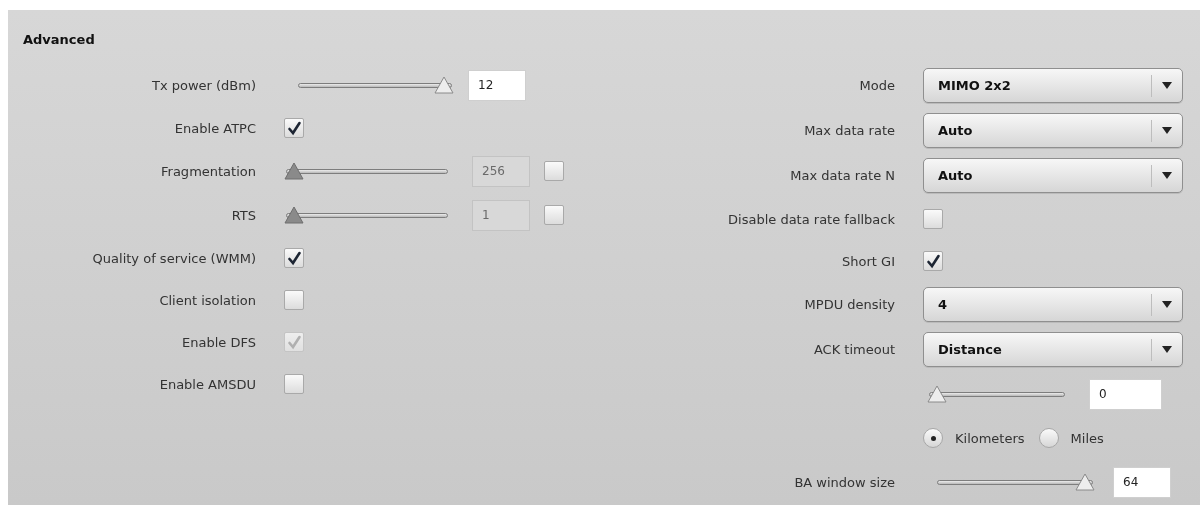  What do you see at coordinates (219, 342) in the screenshot?
I see `field-label: Enable DFS` at bounding box center [219, 342].